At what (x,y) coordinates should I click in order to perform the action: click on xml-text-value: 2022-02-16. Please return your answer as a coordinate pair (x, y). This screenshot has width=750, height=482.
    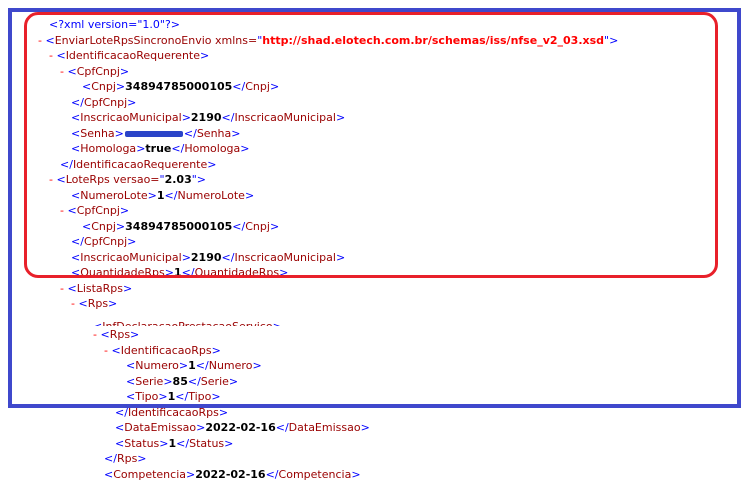
    Looking at the image, I should click on (230, 474).